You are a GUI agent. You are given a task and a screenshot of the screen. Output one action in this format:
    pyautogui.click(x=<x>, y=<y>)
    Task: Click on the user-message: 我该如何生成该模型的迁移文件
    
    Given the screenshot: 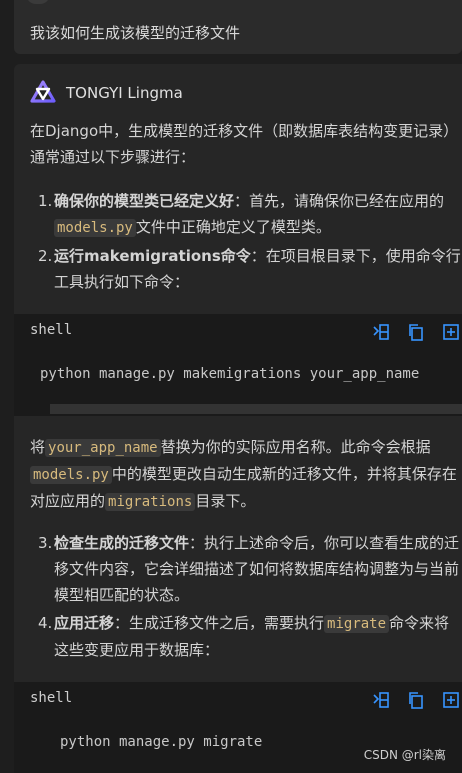 What is the action you would take?
    pyautogui.click(x=238, y=27)
    